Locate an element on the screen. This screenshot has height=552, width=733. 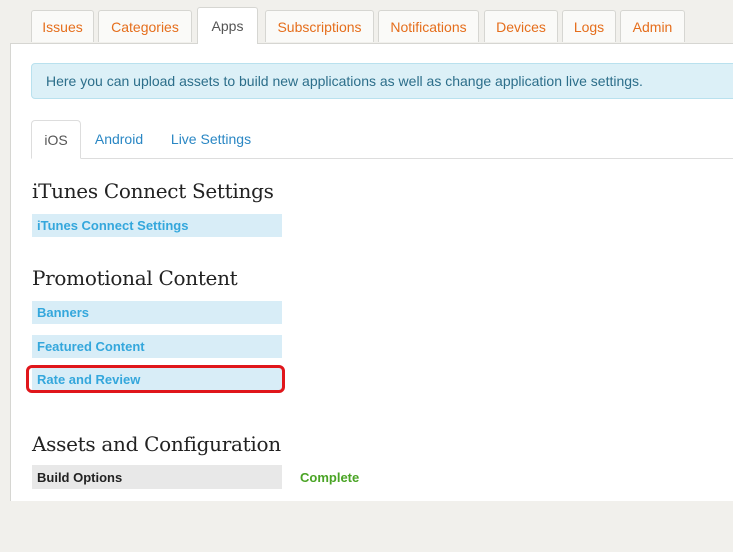
tab-notifications: Notifications is located at coordinates (428, 26).